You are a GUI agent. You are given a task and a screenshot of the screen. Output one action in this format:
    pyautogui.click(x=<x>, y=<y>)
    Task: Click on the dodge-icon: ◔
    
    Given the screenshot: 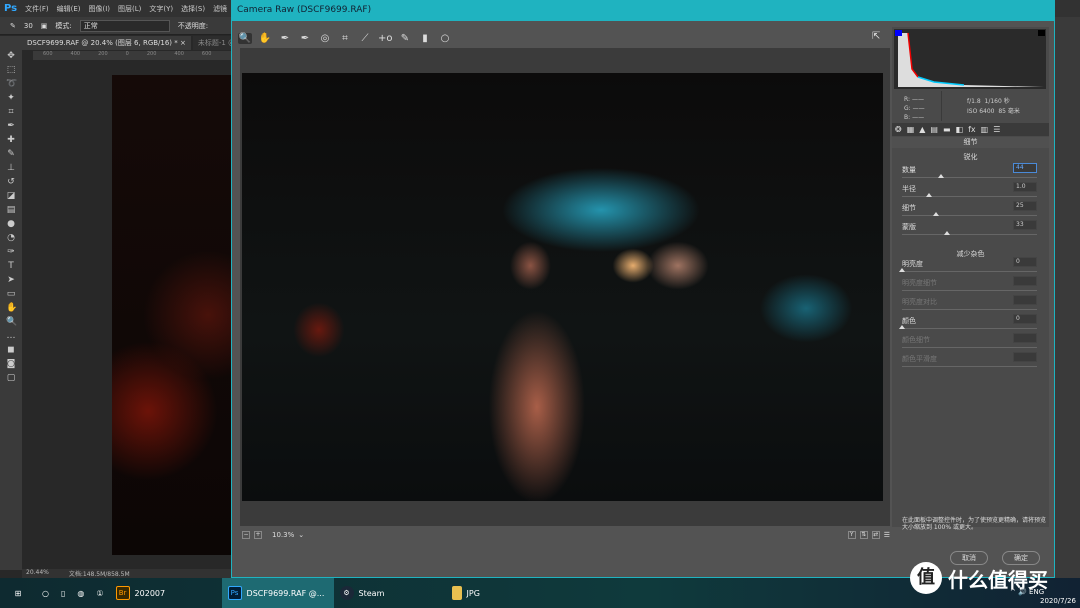 What is the action you would take?
    pyautogui.click(x=11, y=238)
    